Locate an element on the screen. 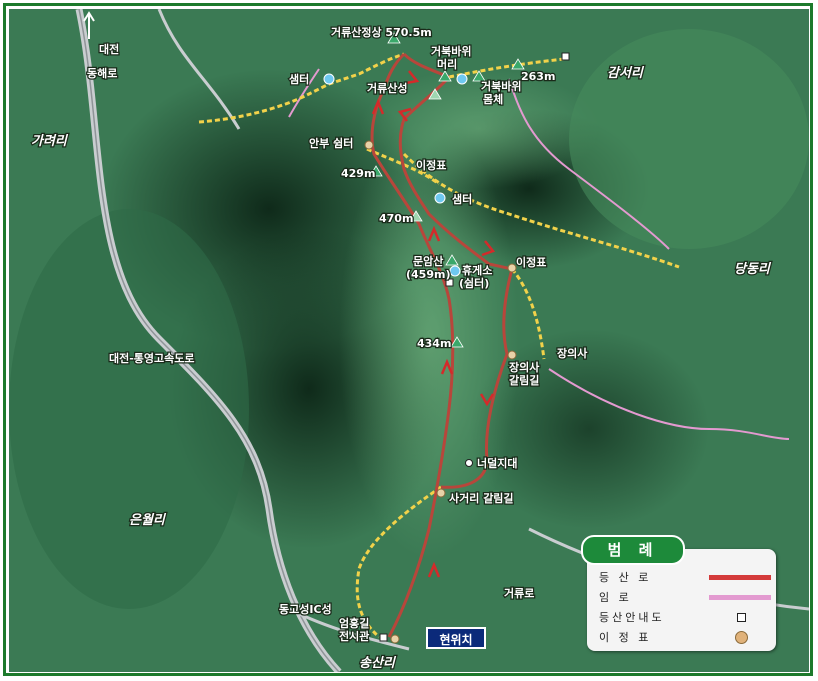 The width and height of the screenshot is (818, 681). expressway-label: 대전-통영고속도로 is located at coordinates (152, 358).